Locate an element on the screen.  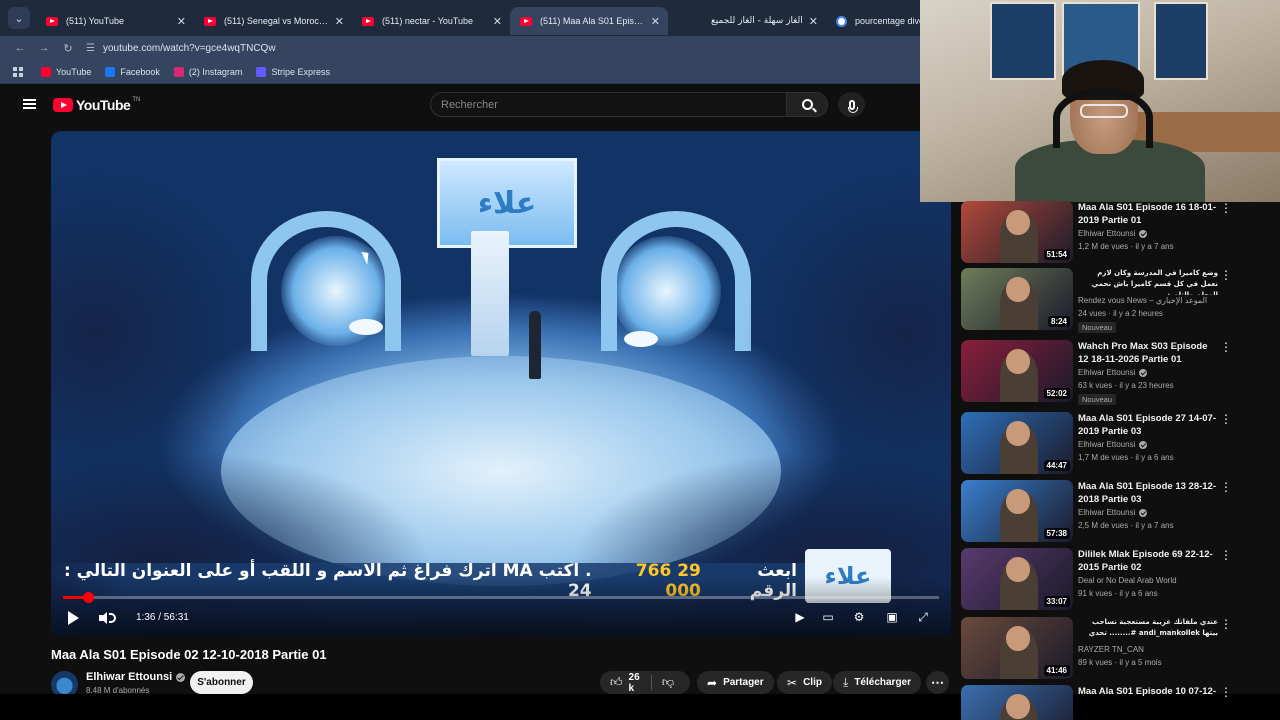
recommended-channel-name: Rendez vous News – الموعد الإخباري is located at coordinates (1142, 300).